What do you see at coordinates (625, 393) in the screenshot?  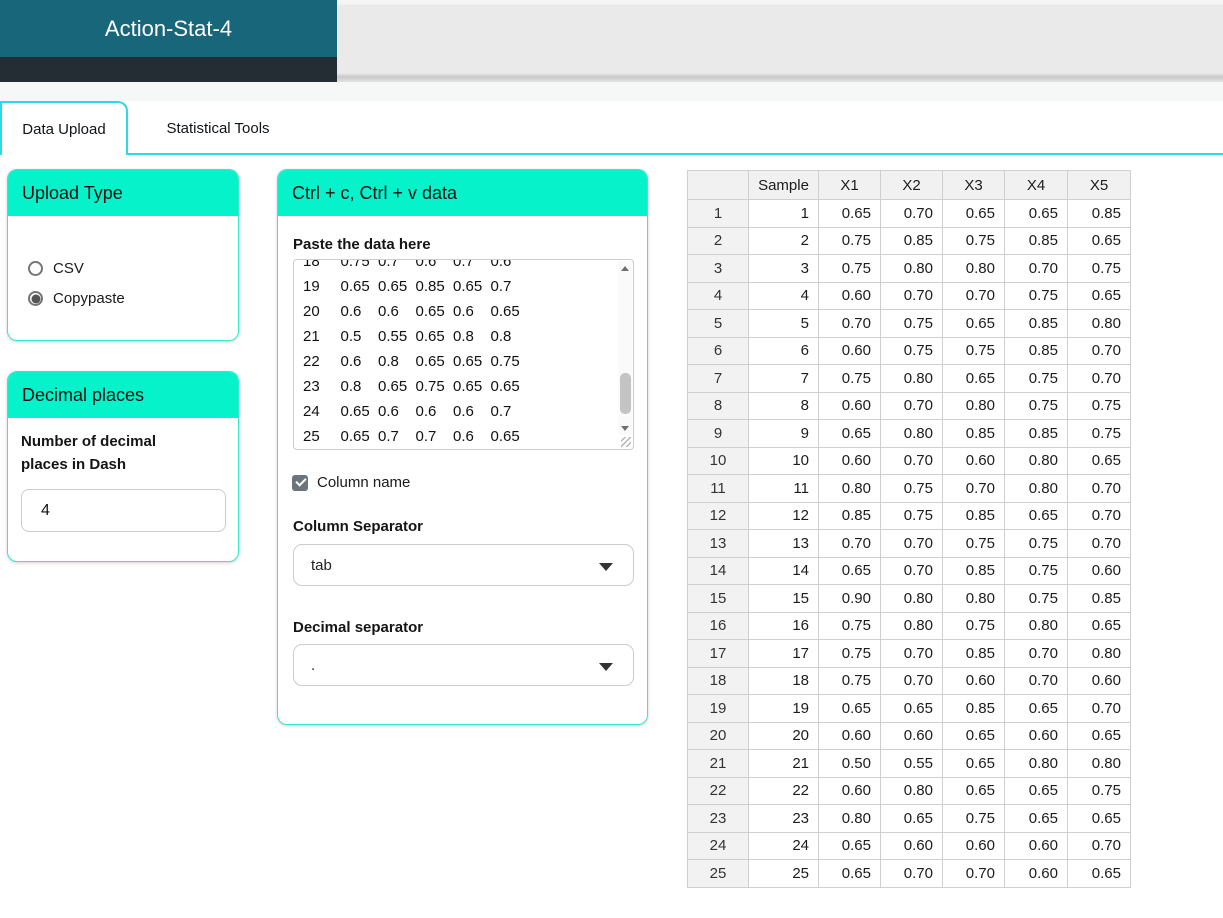 I see `scrollbar-thumb` at bounding box center [625, 393].